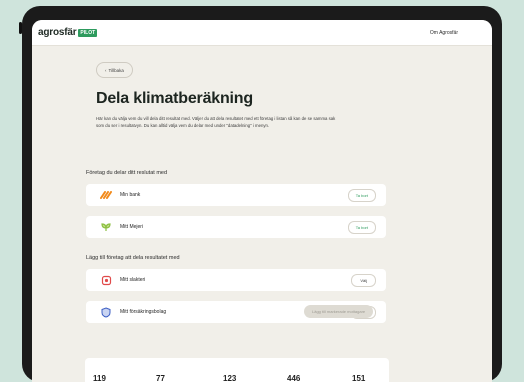  Describe the element at coordinates (236, 227) in the screenshot. I see `shared-company-card: Mitt Mejeri Ta bort` at that location.